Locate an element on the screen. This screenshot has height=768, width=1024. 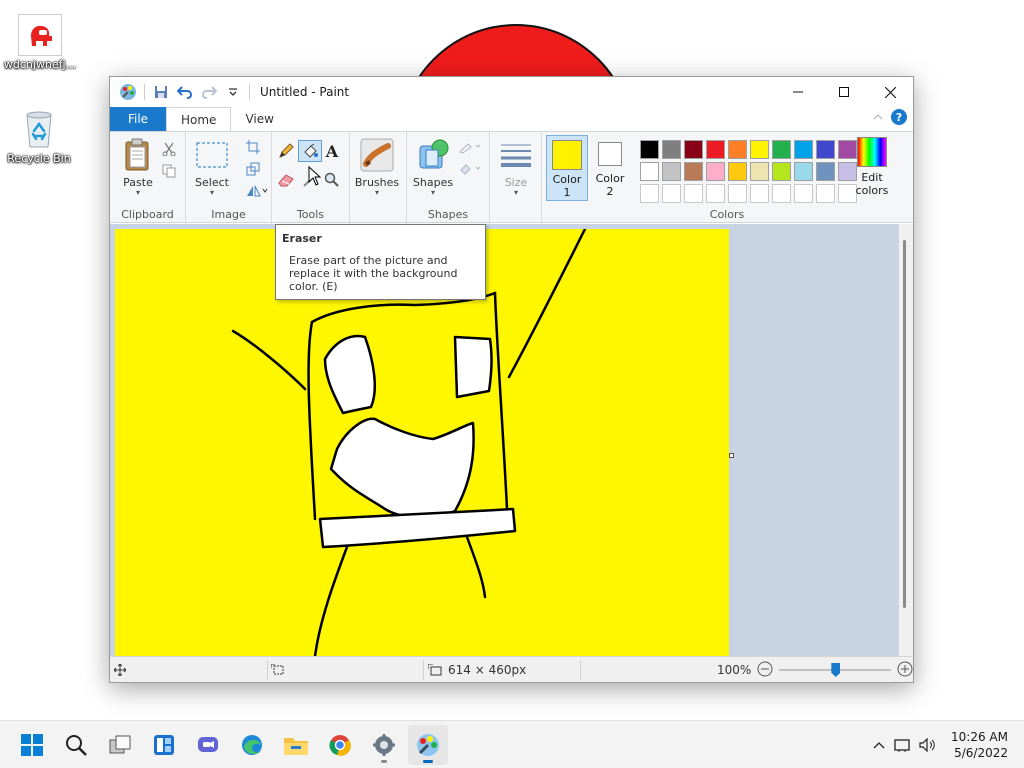
color1-button: Color 1 is located at coordinates (567, 168).